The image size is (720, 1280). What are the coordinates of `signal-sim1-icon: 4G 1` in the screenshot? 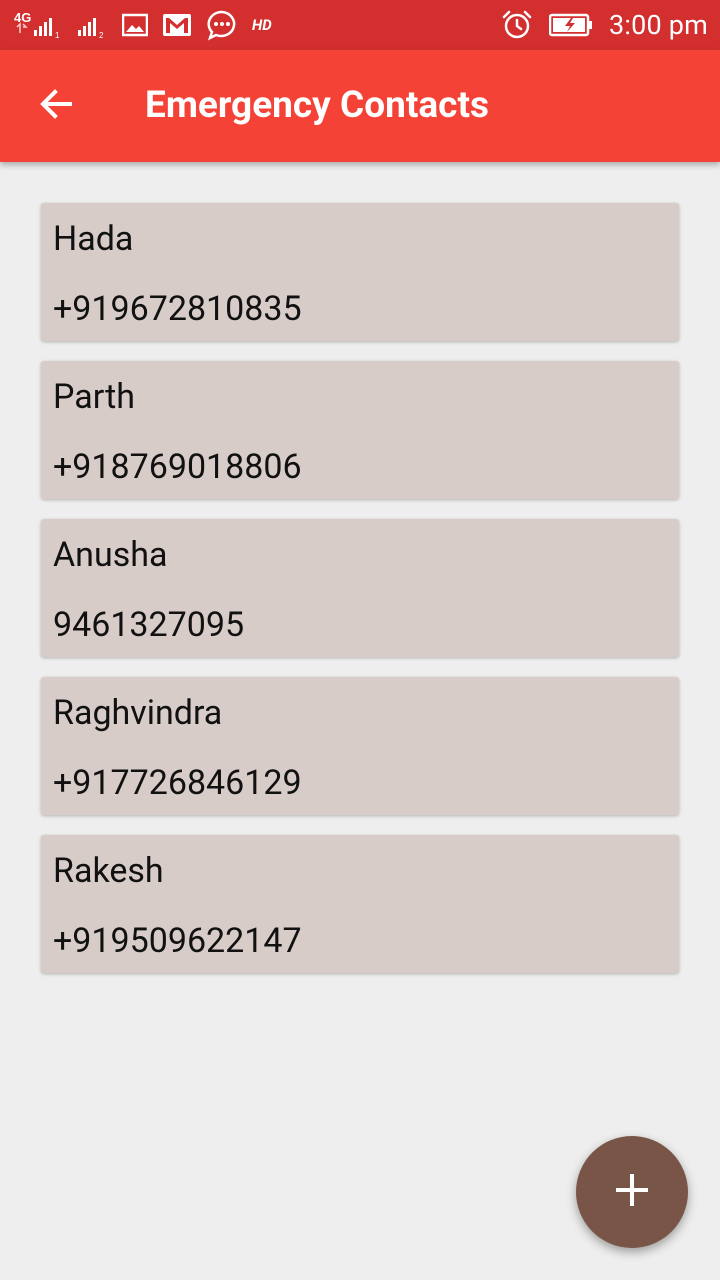 It's located at (38, 25).